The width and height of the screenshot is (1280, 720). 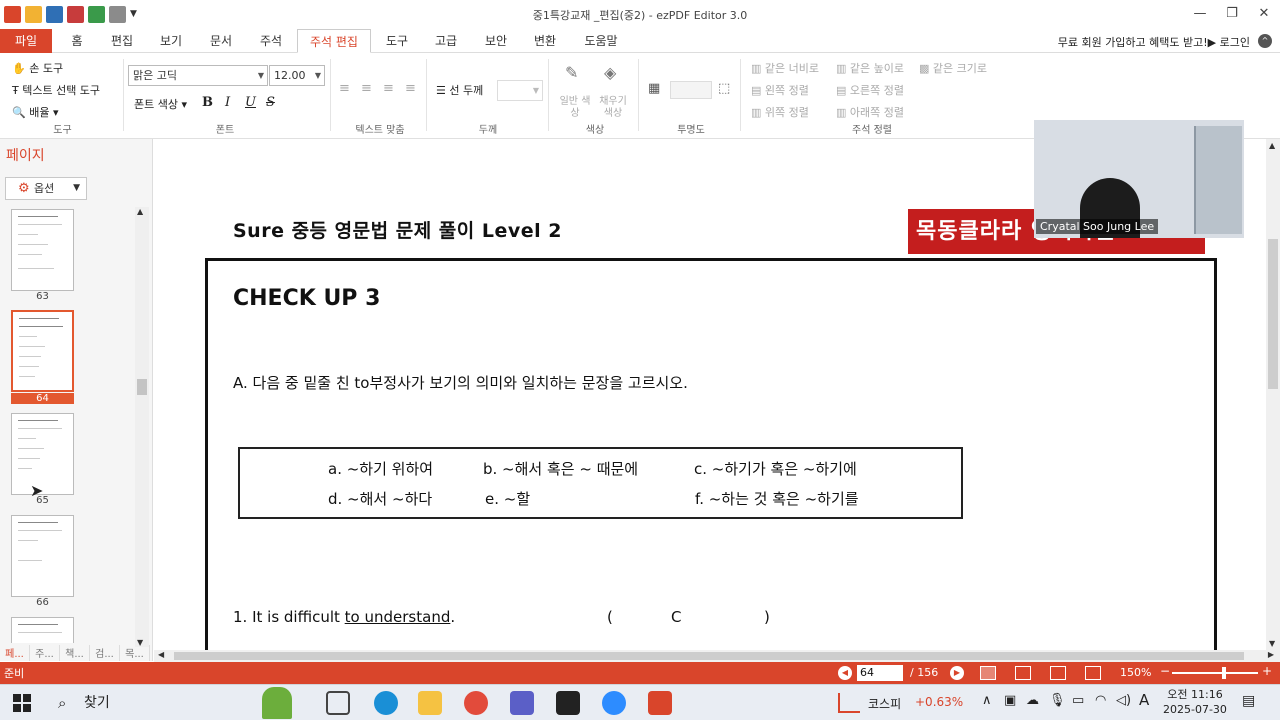 I want to click on align-justify-icon: ≡, so click(x=410, y=88).